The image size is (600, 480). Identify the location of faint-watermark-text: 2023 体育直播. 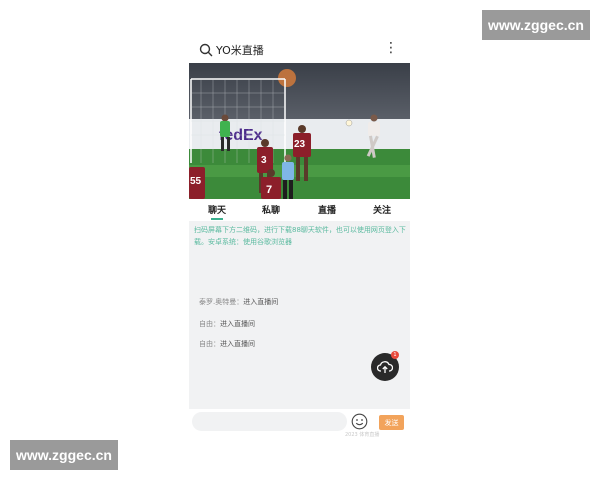
(362, 435).